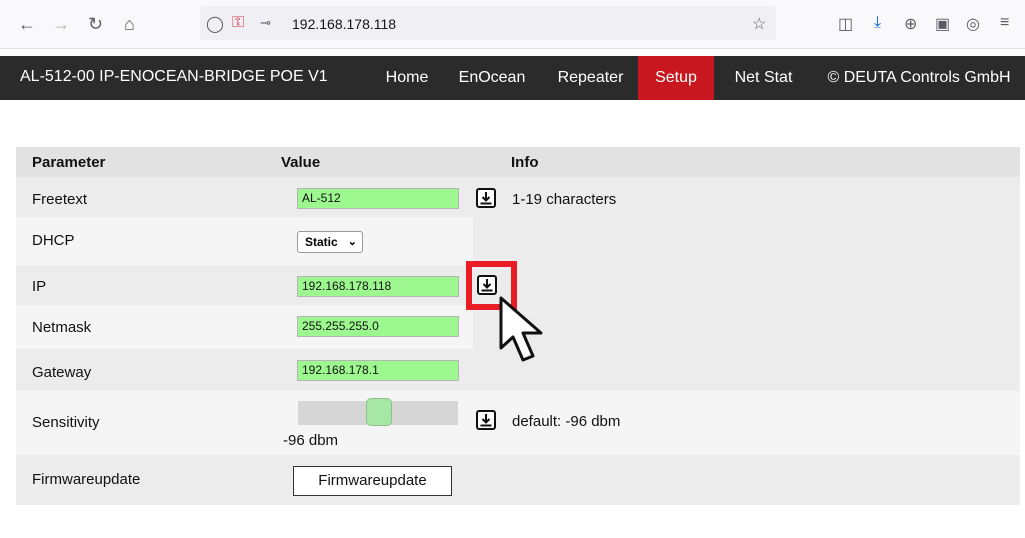 This screenshot has height=538, width=1025. I want to click on slider-thumb, so click(379, 412).